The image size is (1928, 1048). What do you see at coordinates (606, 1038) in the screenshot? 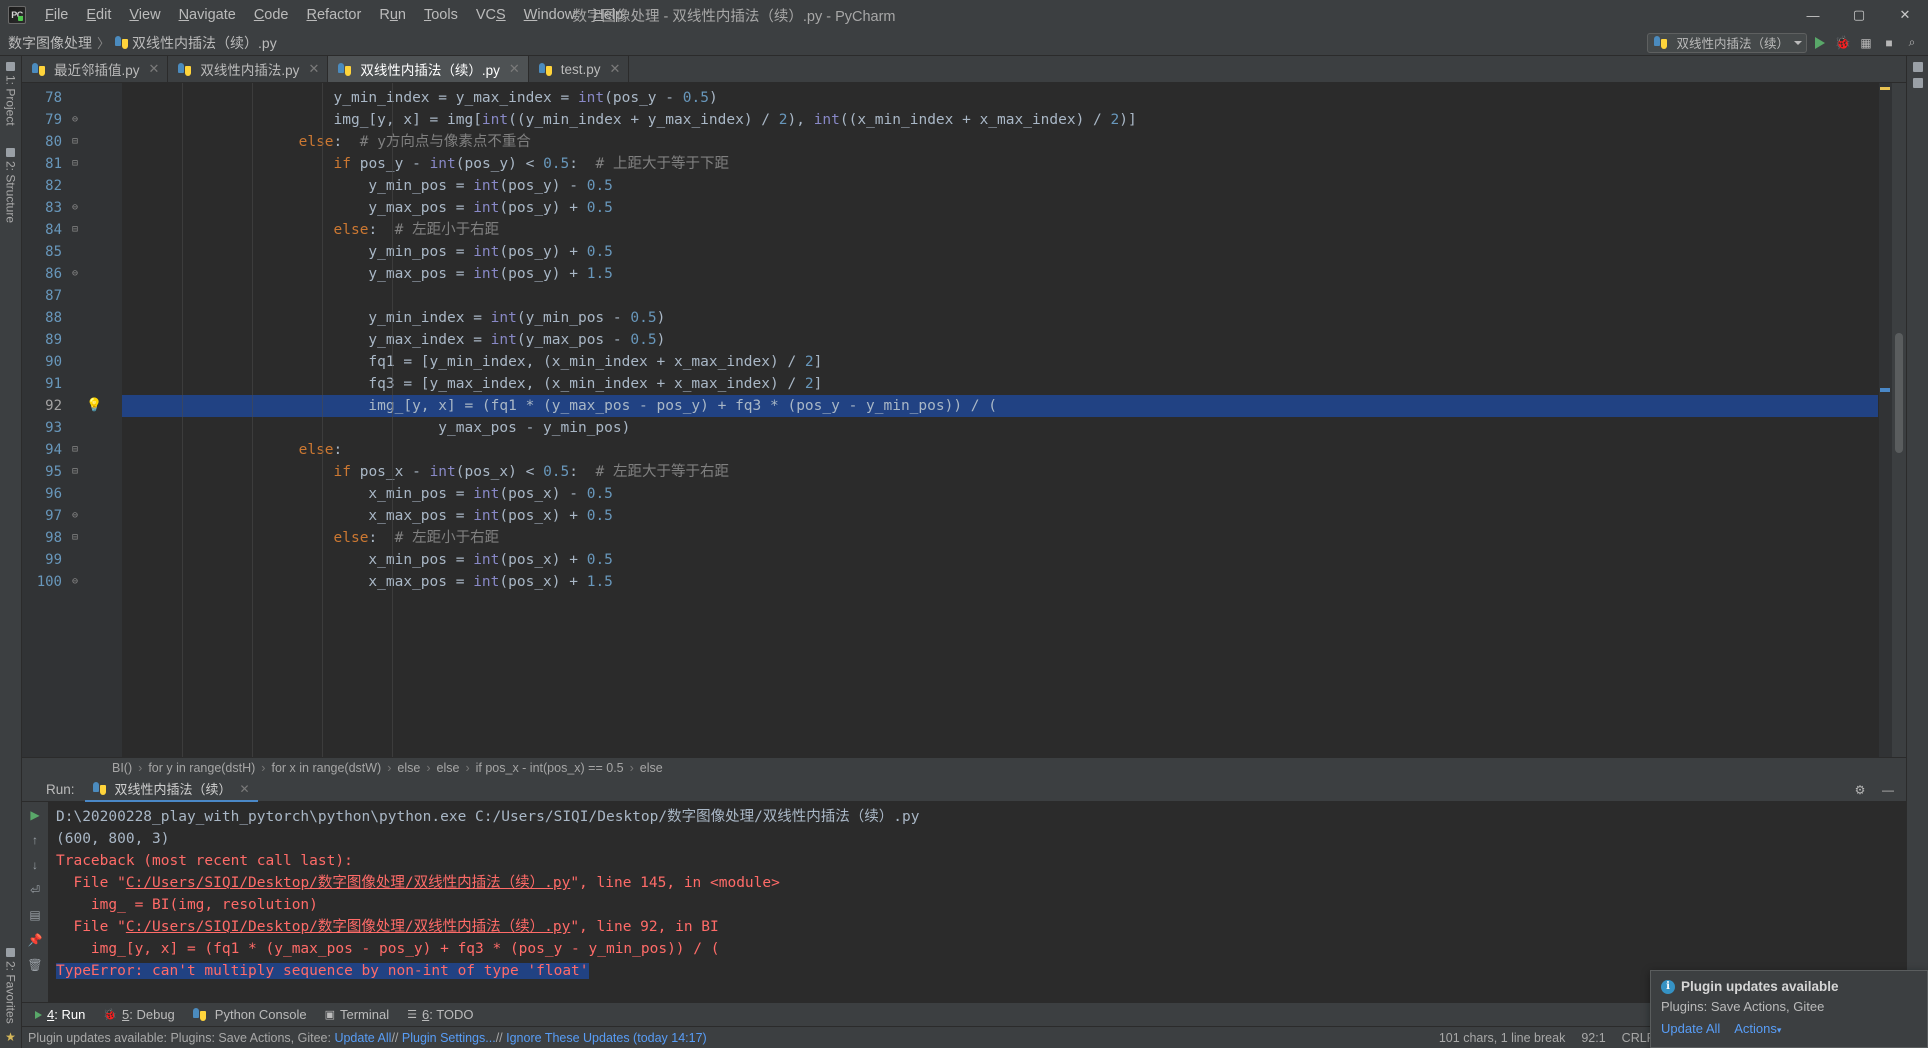
I see `status-ignore-updates-link: Ignore These Updates (today 14:17)` at bounding box center [606, 1038].